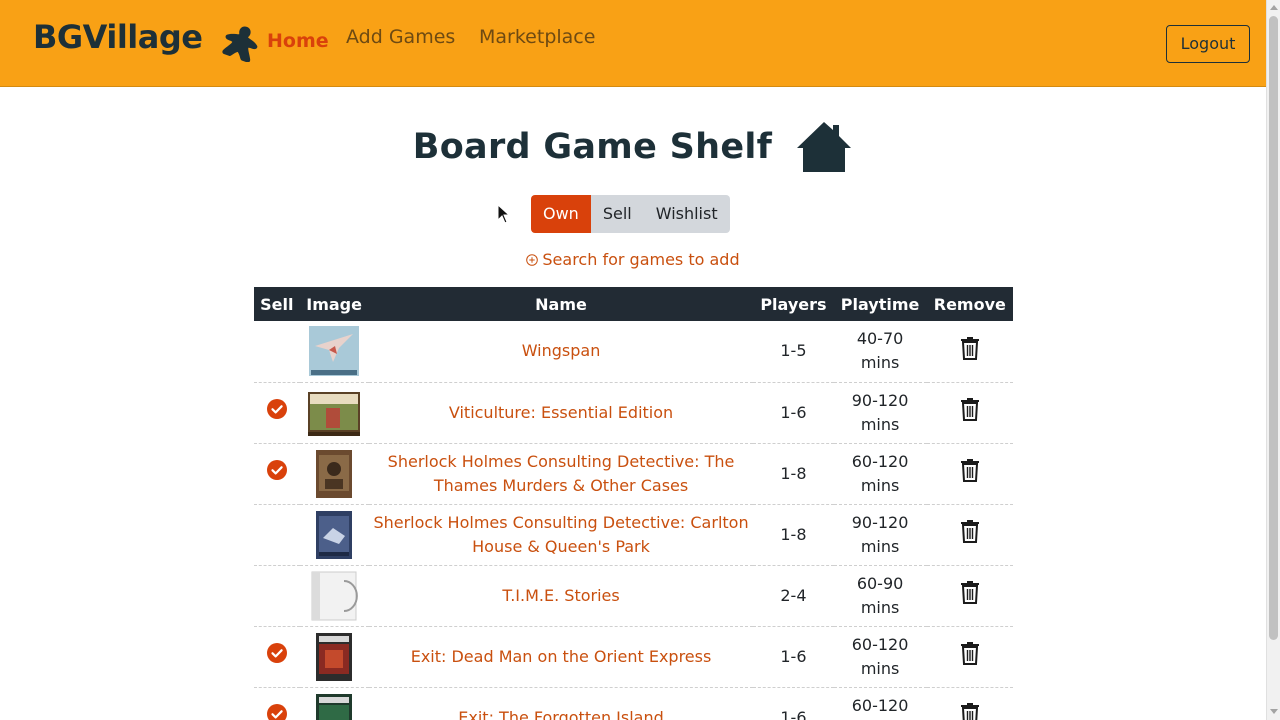  I want to click on players-cell: 1-5, so click(793, 352).